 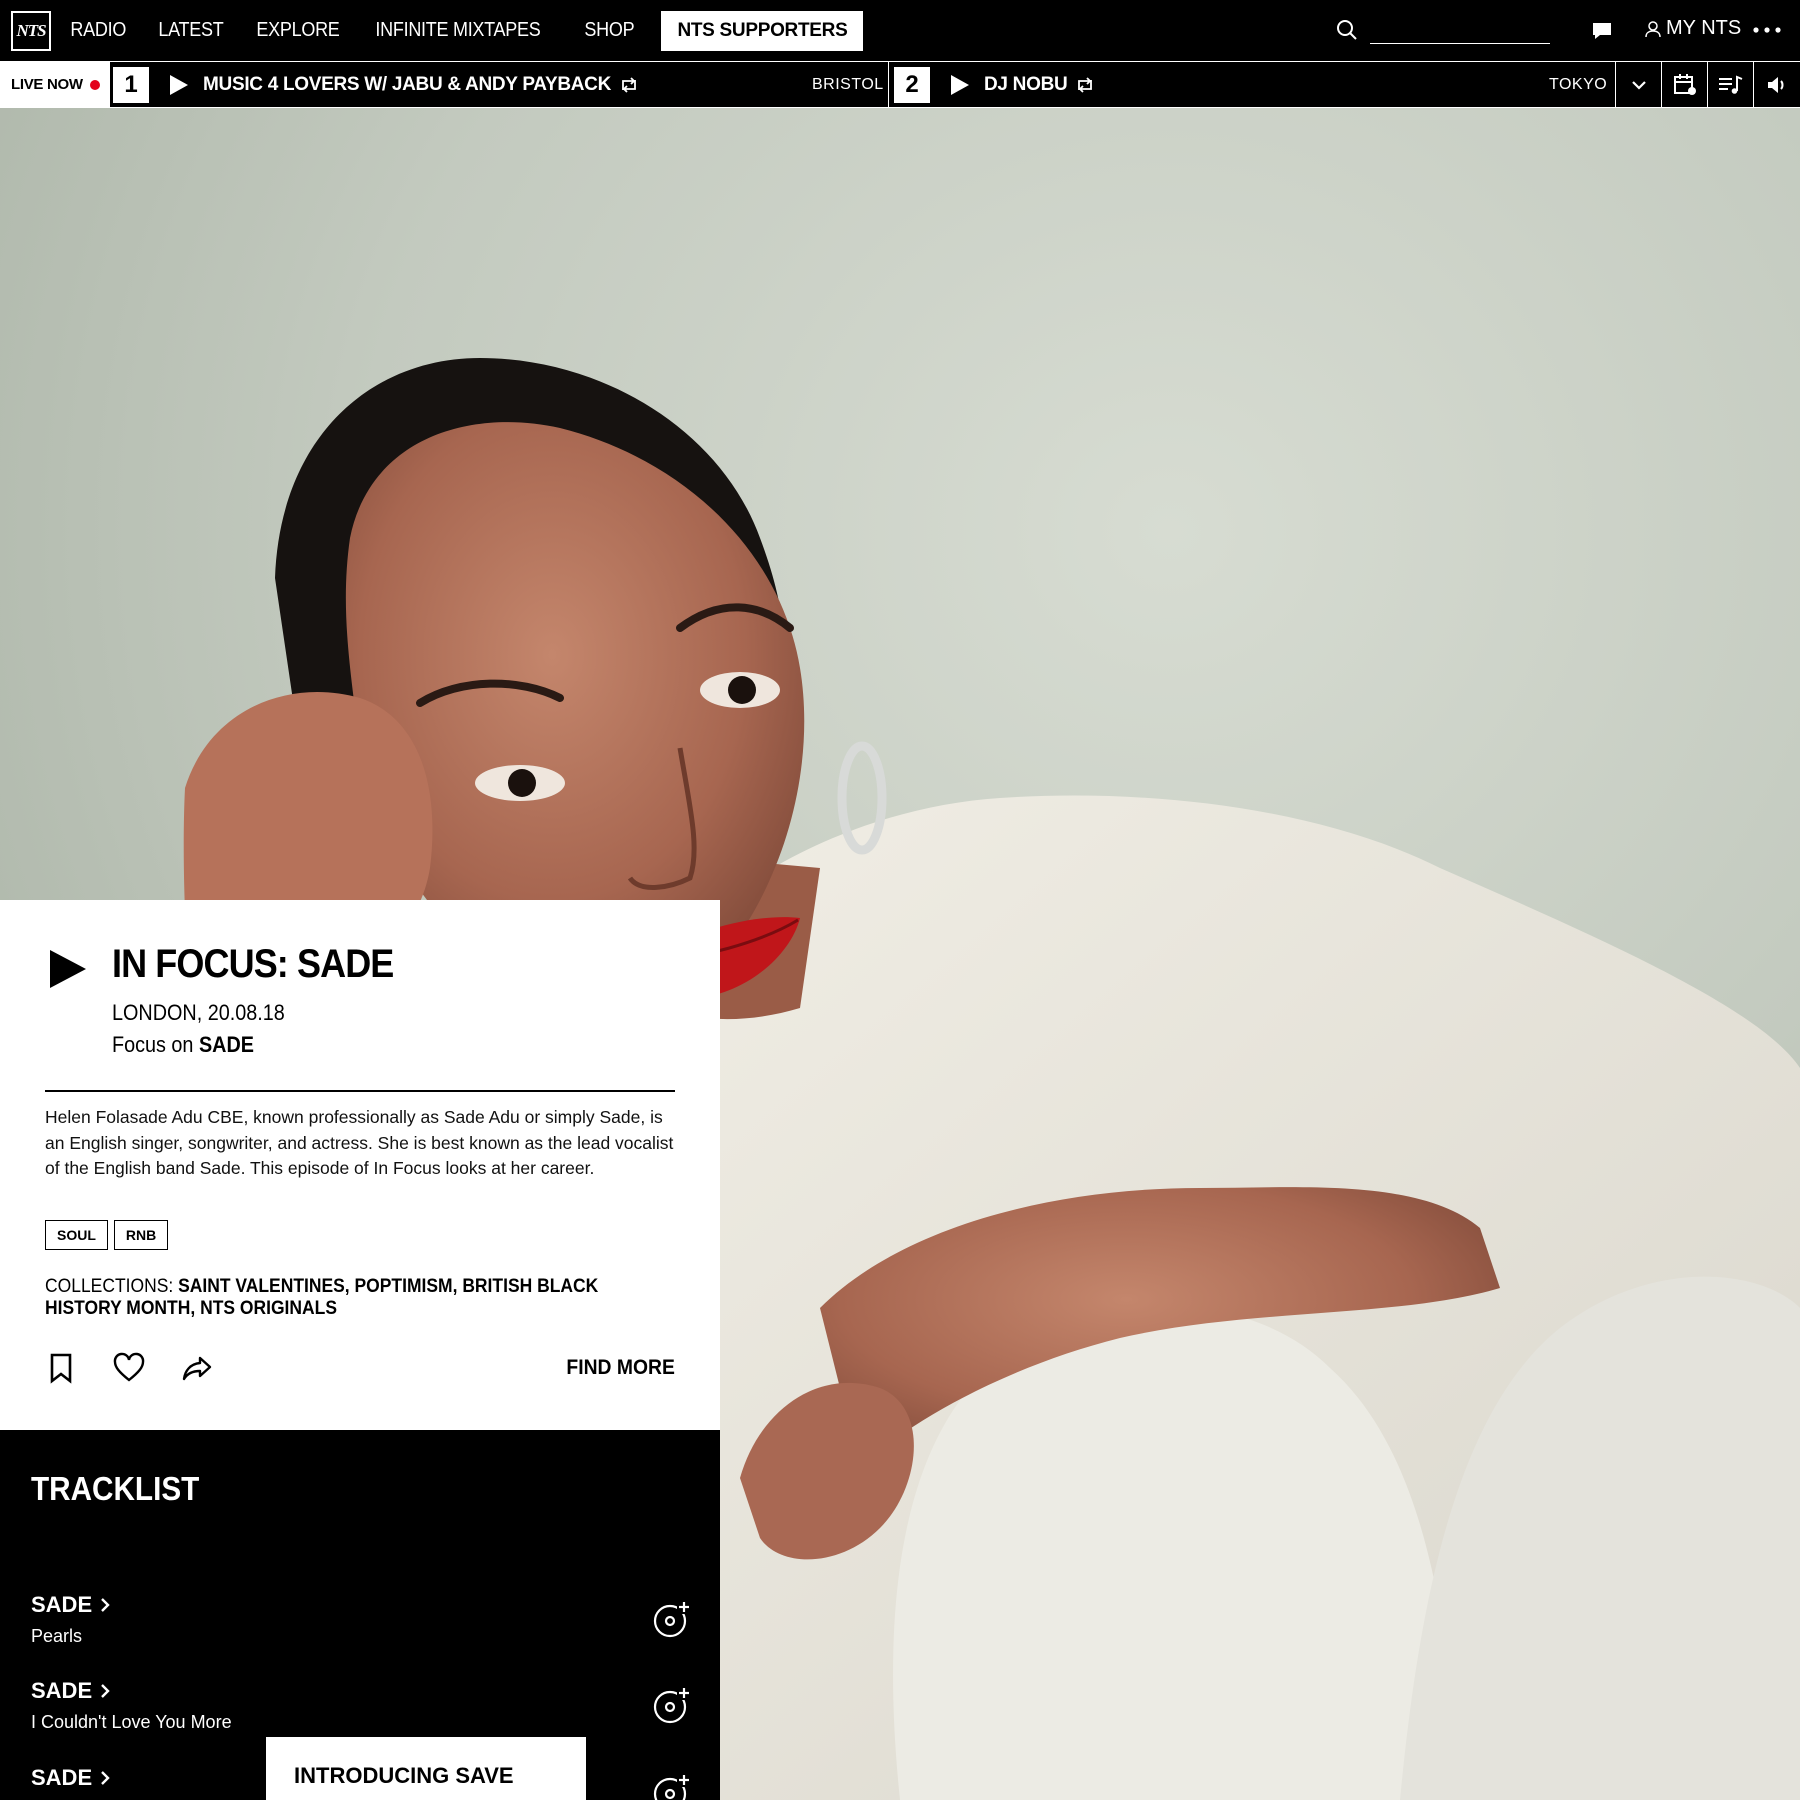 I want to click on heart-icon, so click(x=129, y=1368).